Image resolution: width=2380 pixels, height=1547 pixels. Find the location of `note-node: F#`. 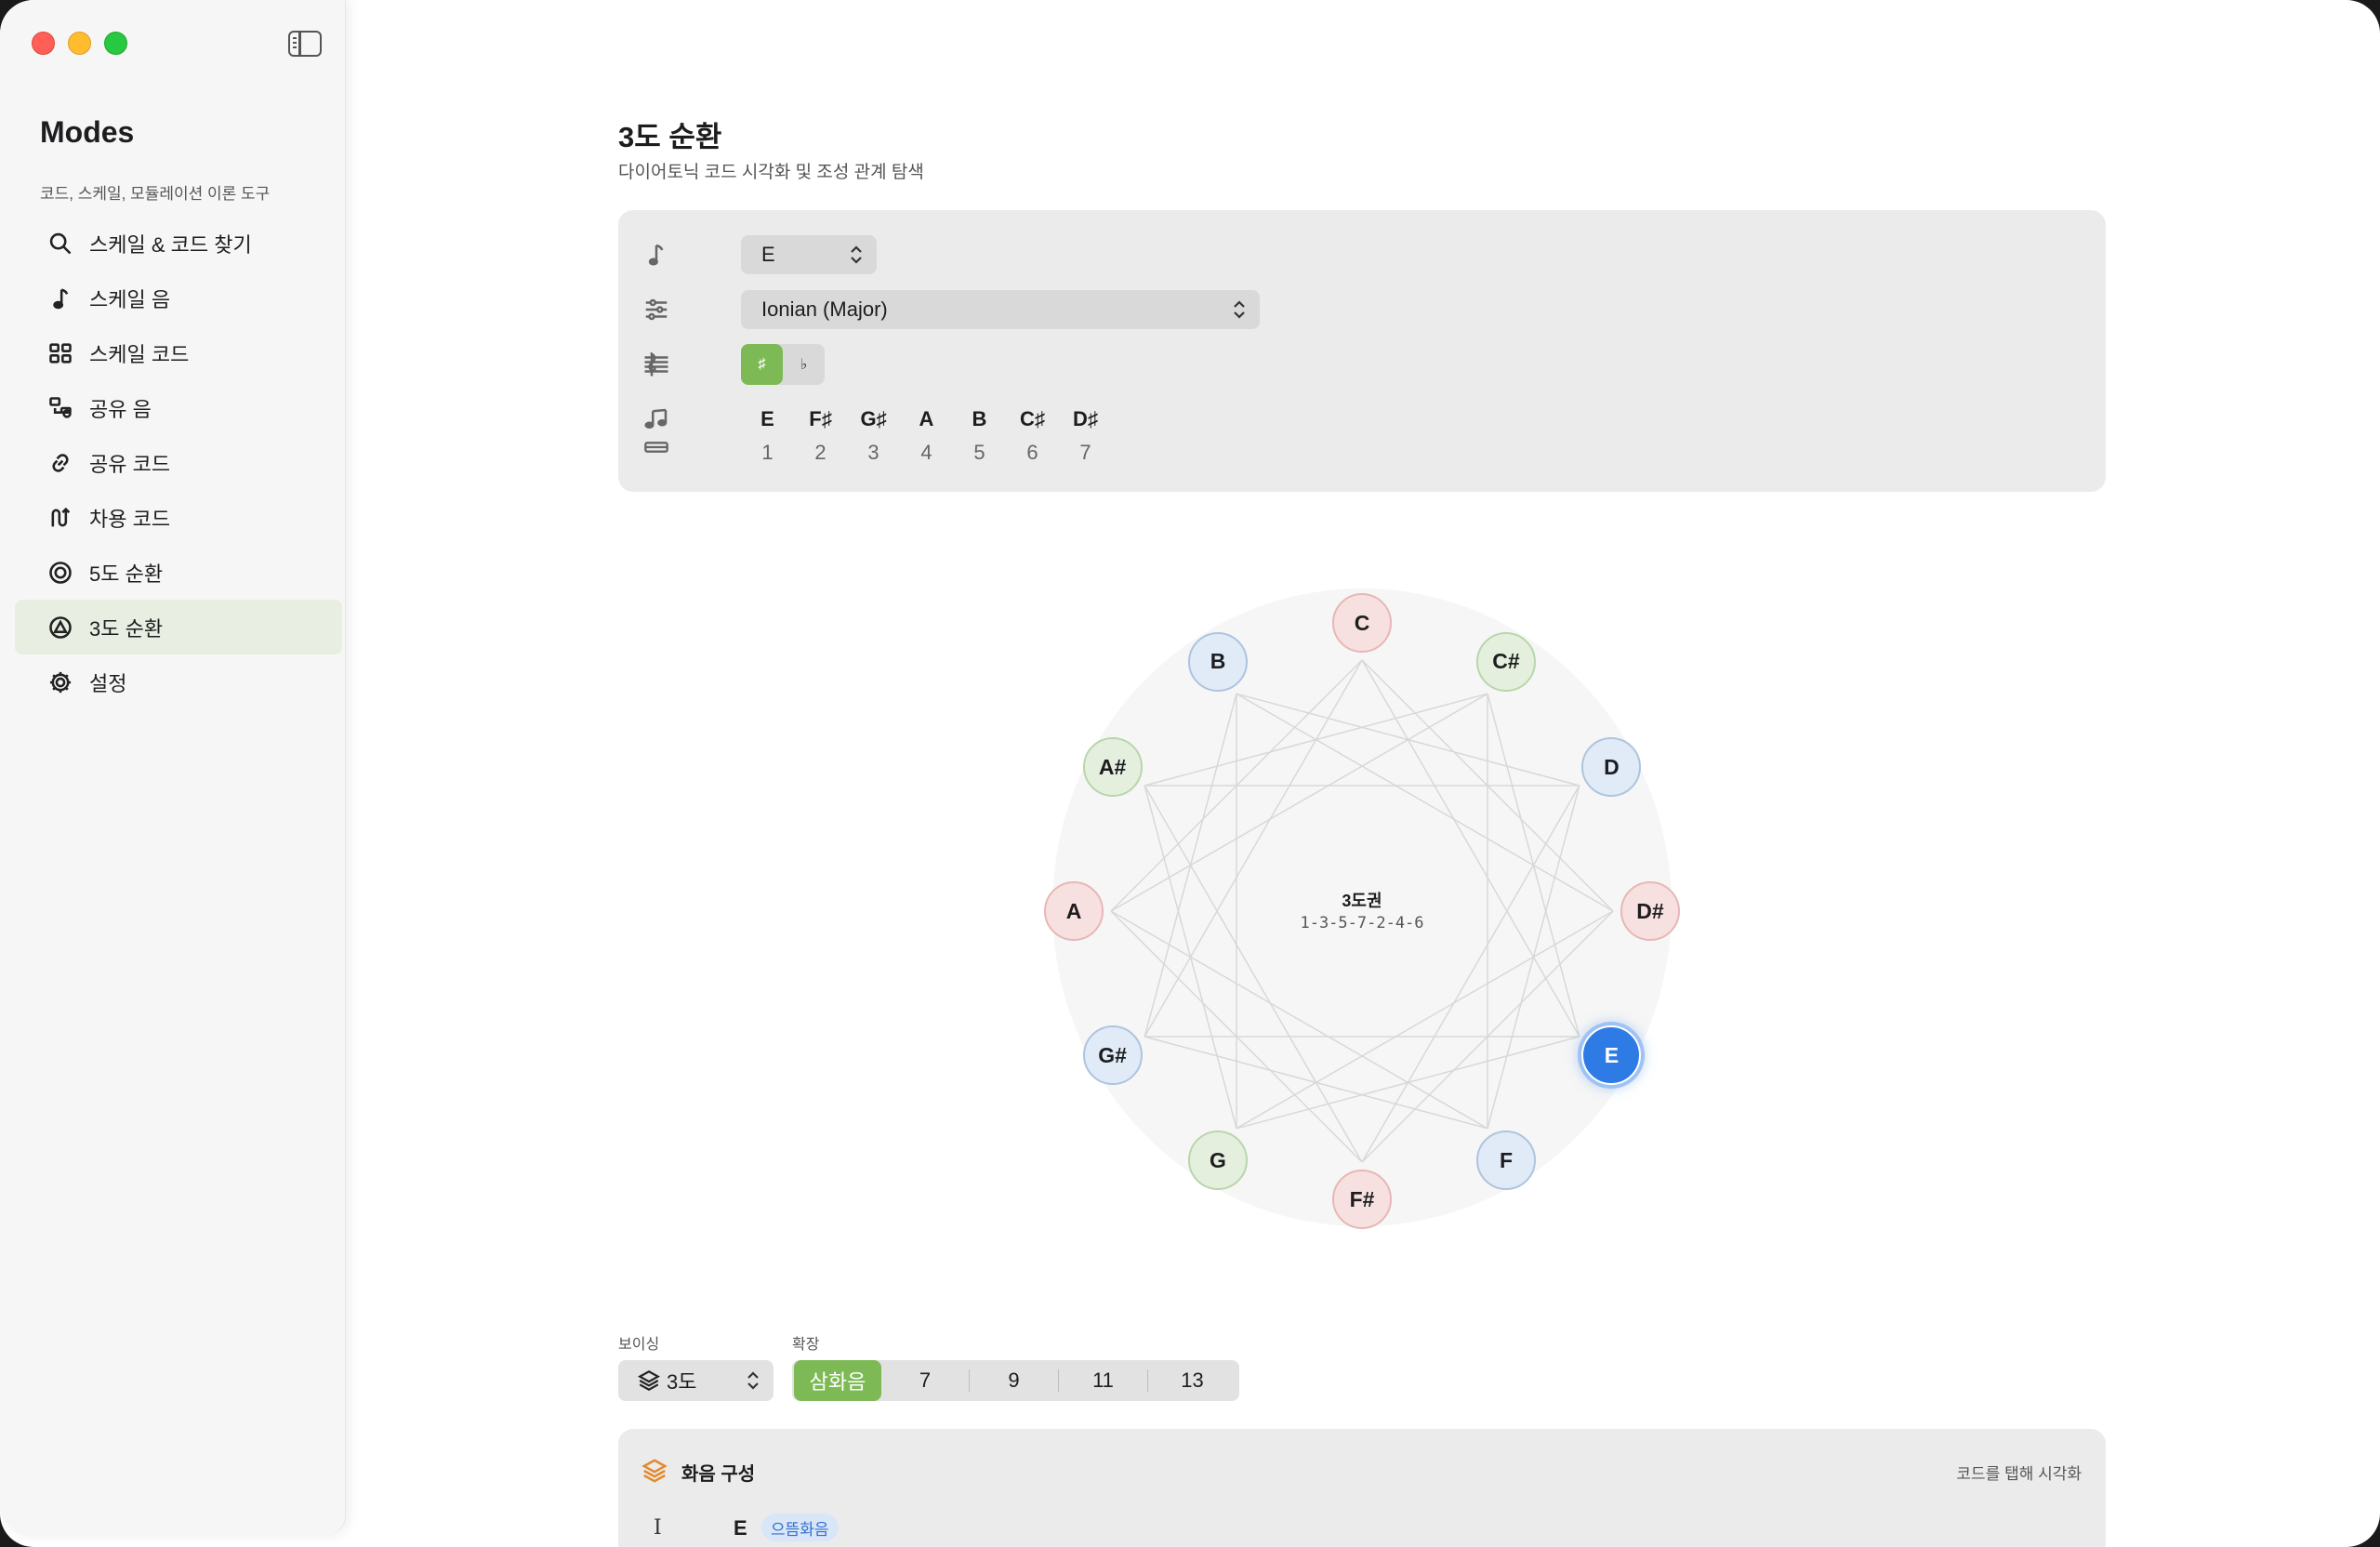

note-node: F# is located at coordinates (1362, 1199).